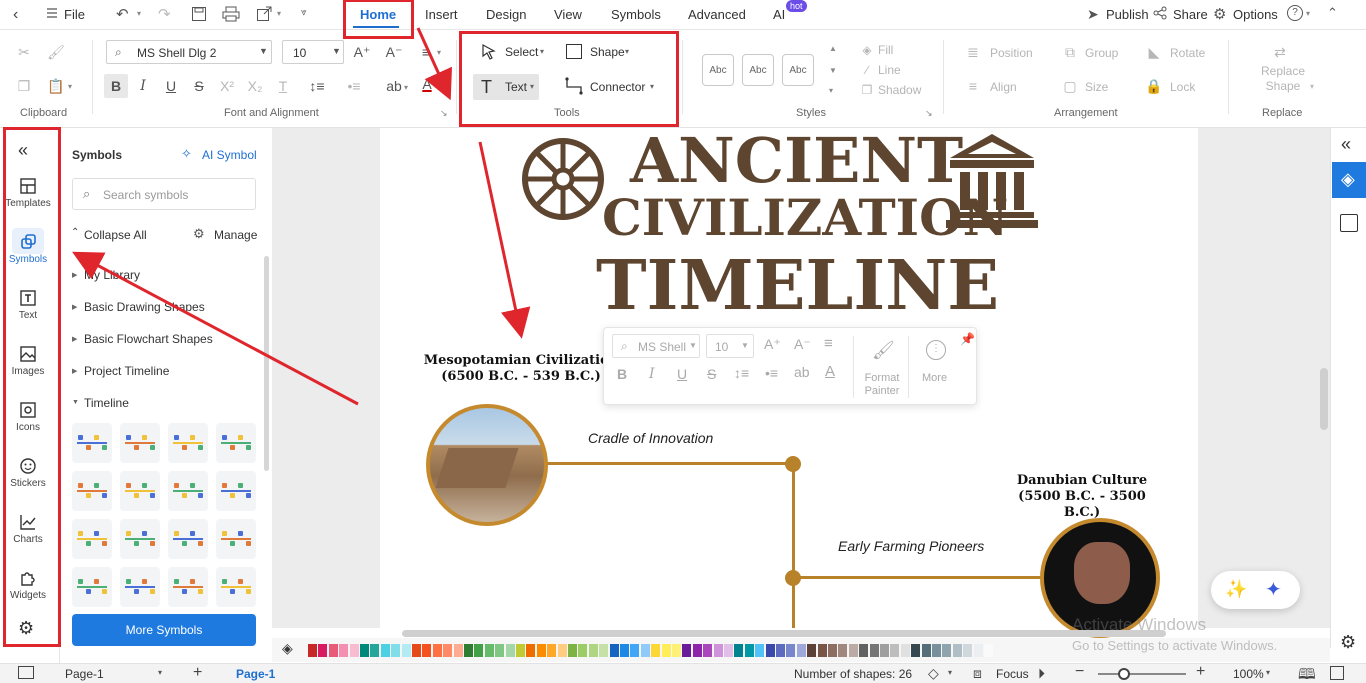  I want to click on file-menu: File, so click(74, 14).